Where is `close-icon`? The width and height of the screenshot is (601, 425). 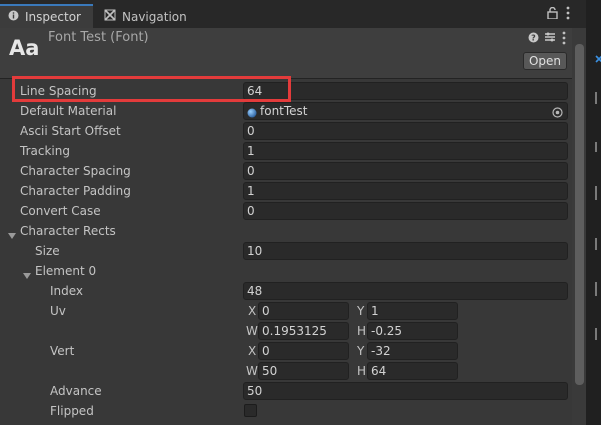 close-icon is located at coordinates (598, 59).